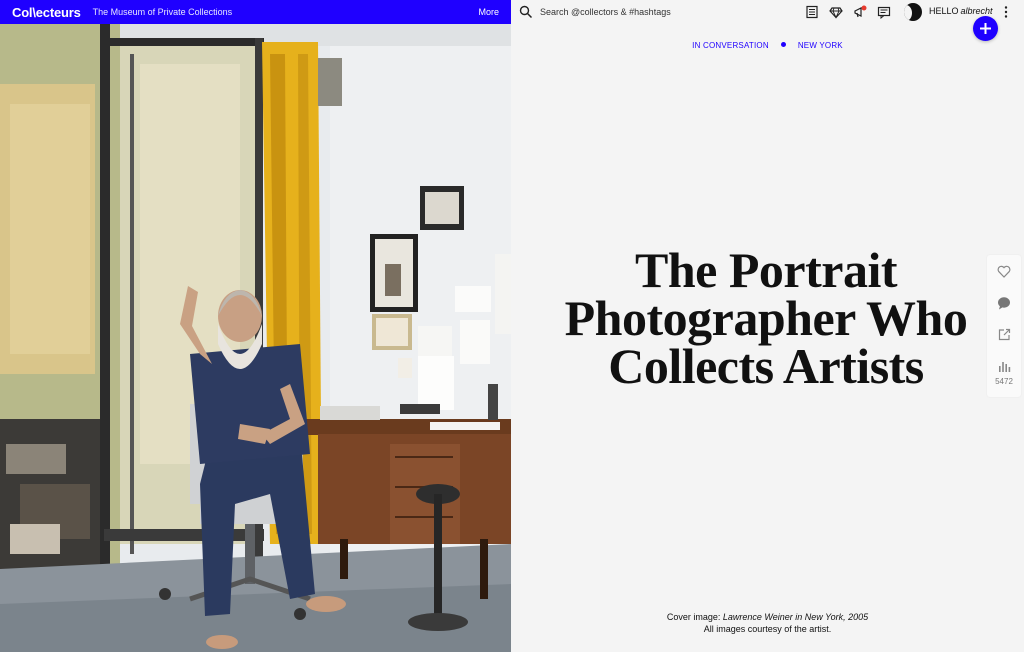 Image resolution: width=1024 pixels, height=652 pixels. What do you see at coordinates (836, 12) in the screenshot?
I see `diamond-icon` at bounding box center [836, 12].